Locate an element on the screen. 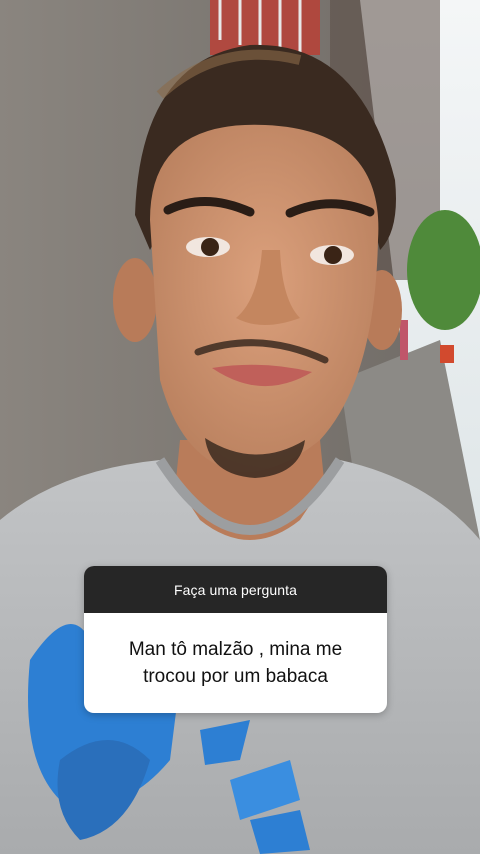 The width and height of the screenshot is (480, 854). left-ear is located at coordinates (135, 300).